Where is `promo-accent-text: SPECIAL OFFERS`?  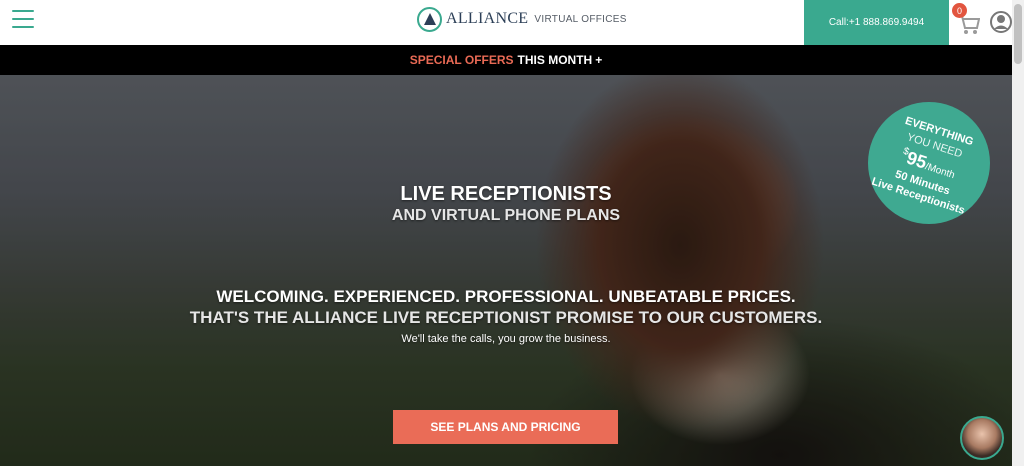 promo-accent-text: SPECIAL OFFERS is located at coordinates (461, 60).